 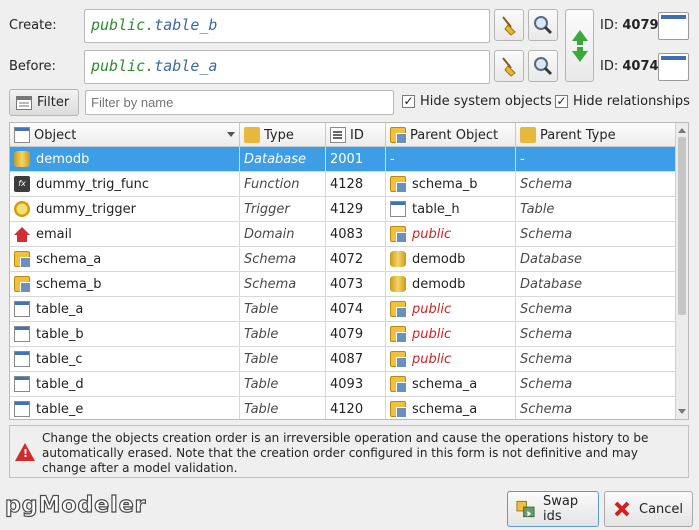 What do you see at coordinates (22, 359) in the screenshot?
I see `table-icon` at bounding box center [22, 359].